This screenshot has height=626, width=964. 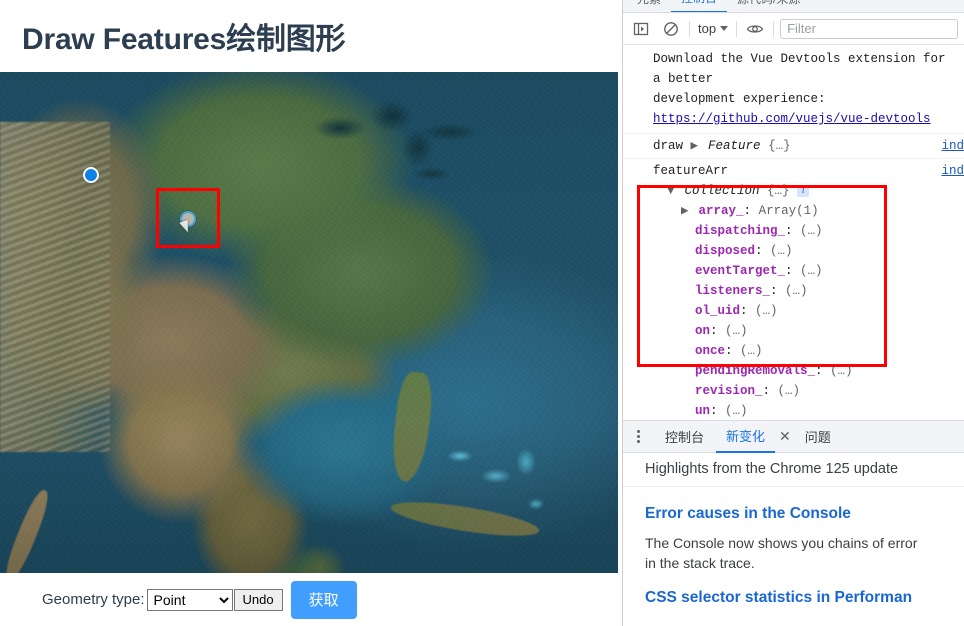 What do you see at coordinates (641, 29) in the screenshot?
I see `sidebar-toggle-icon` at bounding box center [641, 29].